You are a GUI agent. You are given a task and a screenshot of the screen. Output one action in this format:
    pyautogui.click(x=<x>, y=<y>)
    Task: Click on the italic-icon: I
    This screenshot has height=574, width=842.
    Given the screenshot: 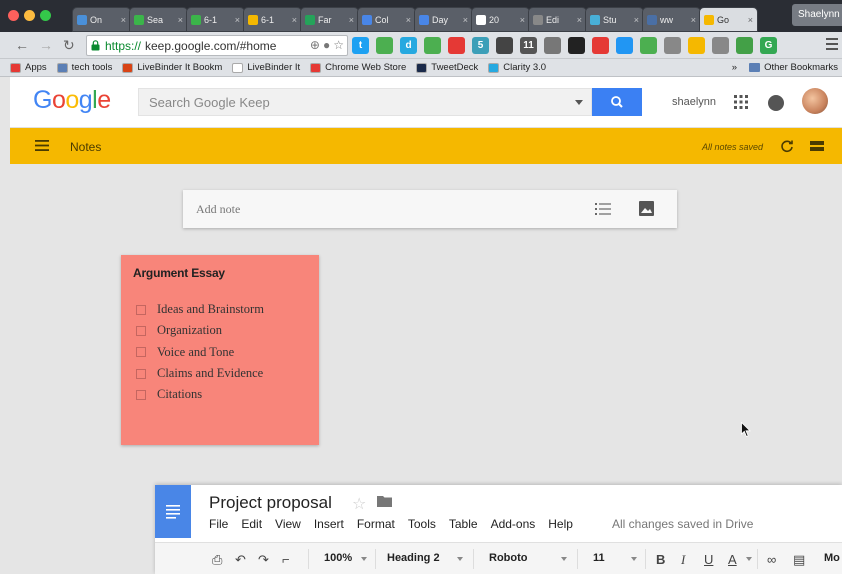 What is the action you would take?
    pyautogui.click(x=683, y=560)
    